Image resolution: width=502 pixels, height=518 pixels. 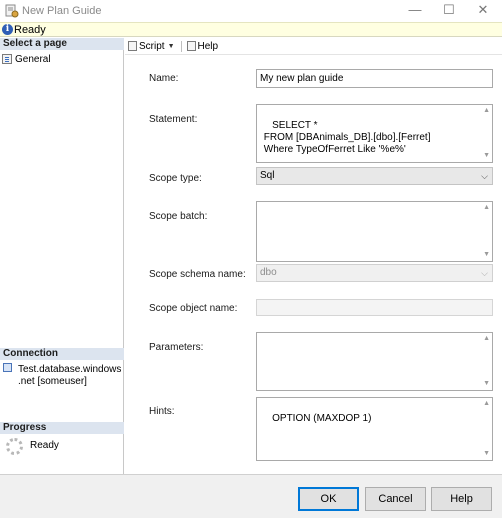 I want to click on script-label: Script, so click(x=152, y=46).